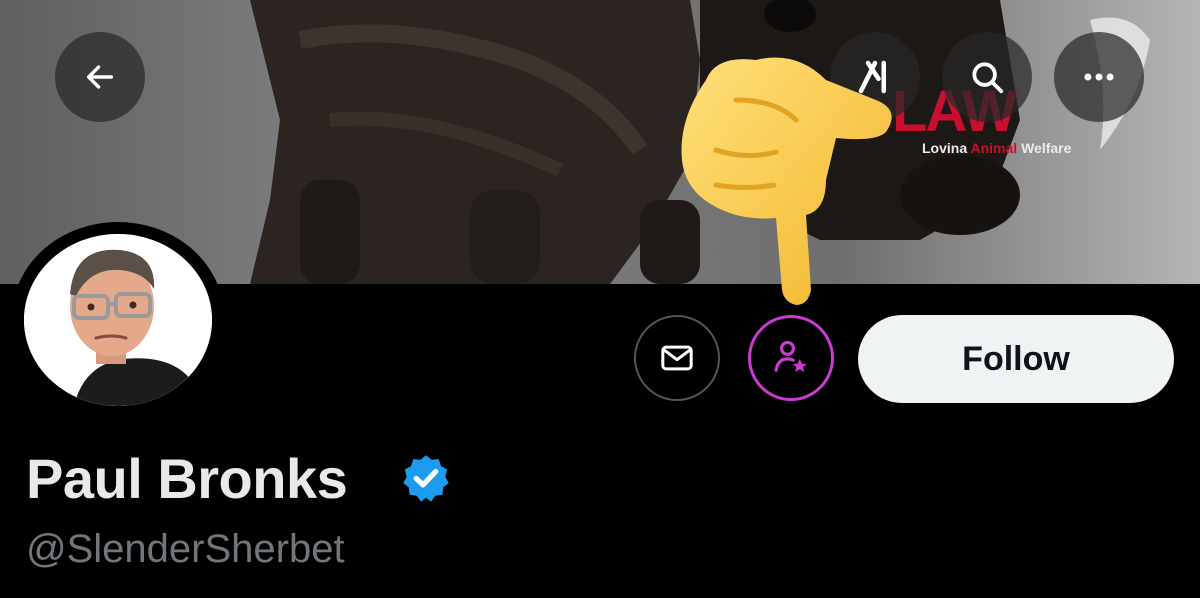 The image size is (1200, 598). I want to click on more-horizontal-icon, so click(1099, 77).